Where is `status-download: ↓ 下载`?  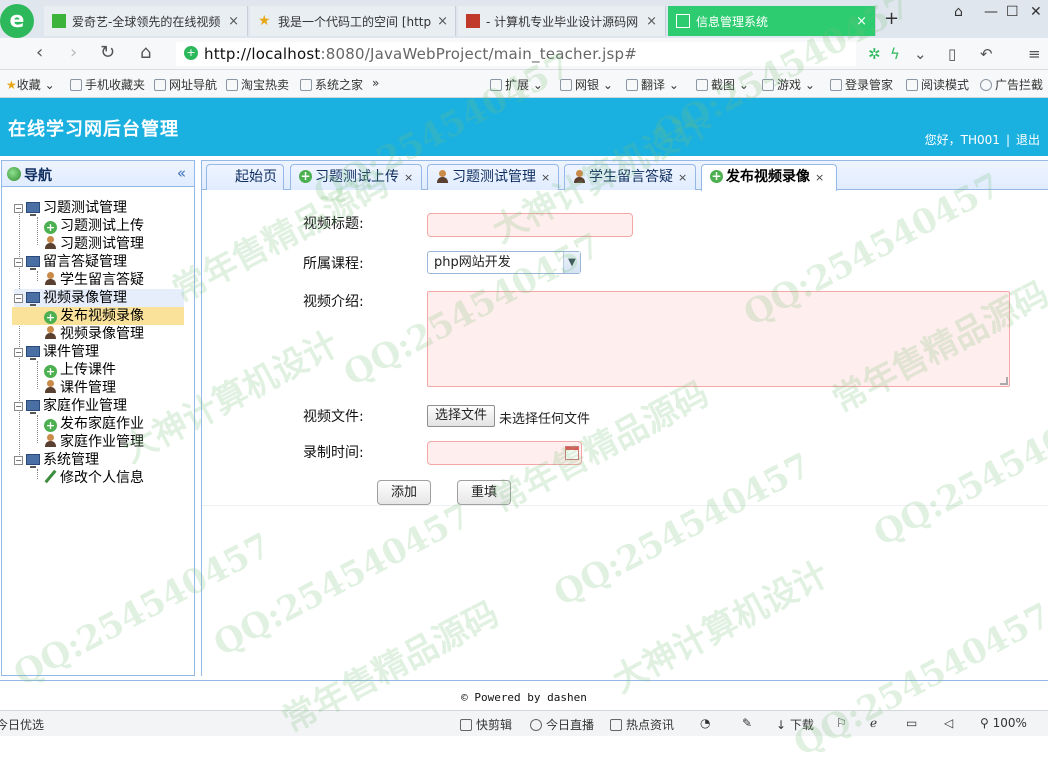
status-download: ↓ 下载 is located at coordinates (795, 724).